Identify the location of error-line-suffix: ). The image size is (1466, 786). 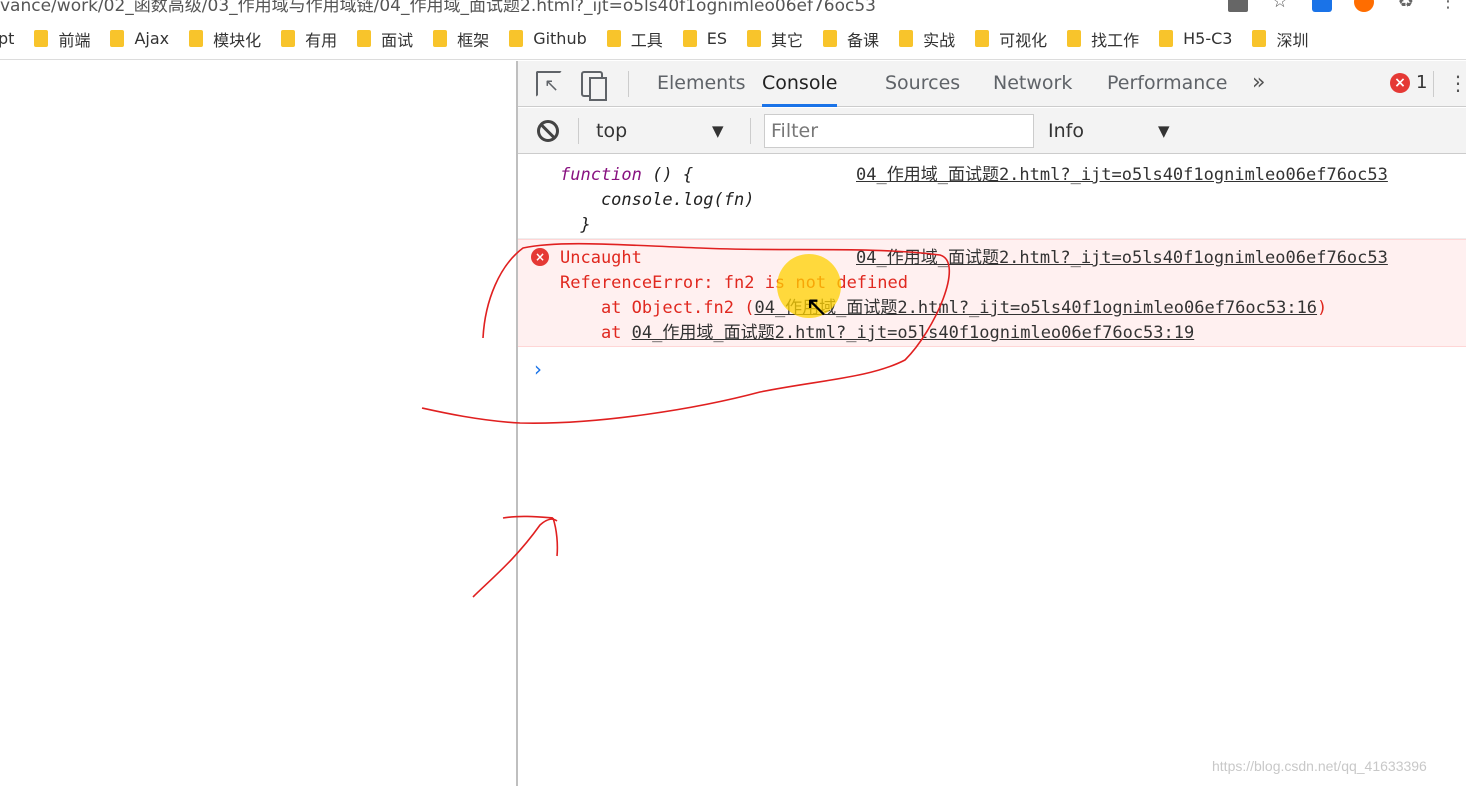
(1322, 308).